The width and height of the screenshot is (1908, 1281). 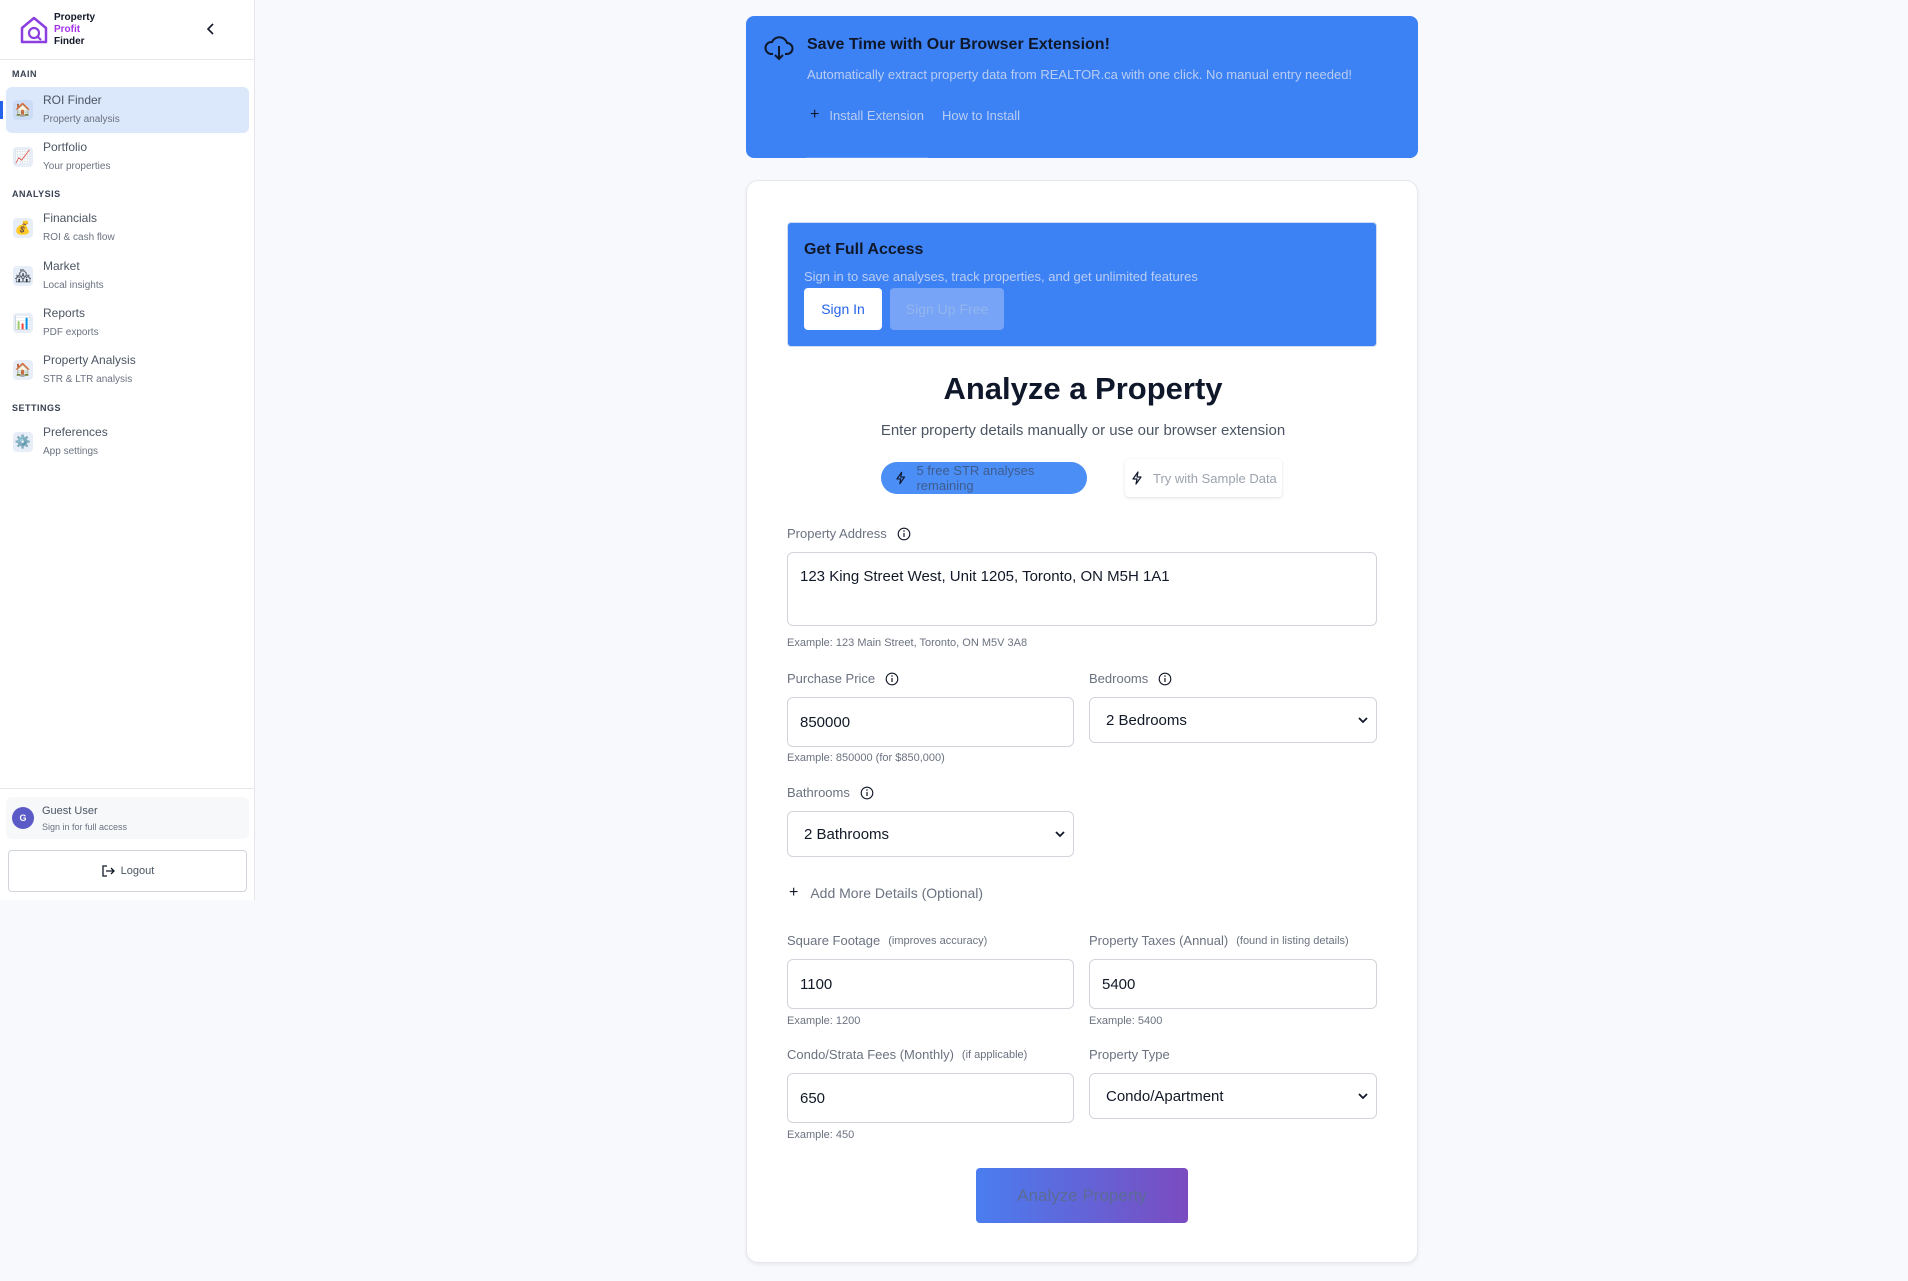 I want to click on price-label-text: Purchase Price, so click(x=831, y=678).